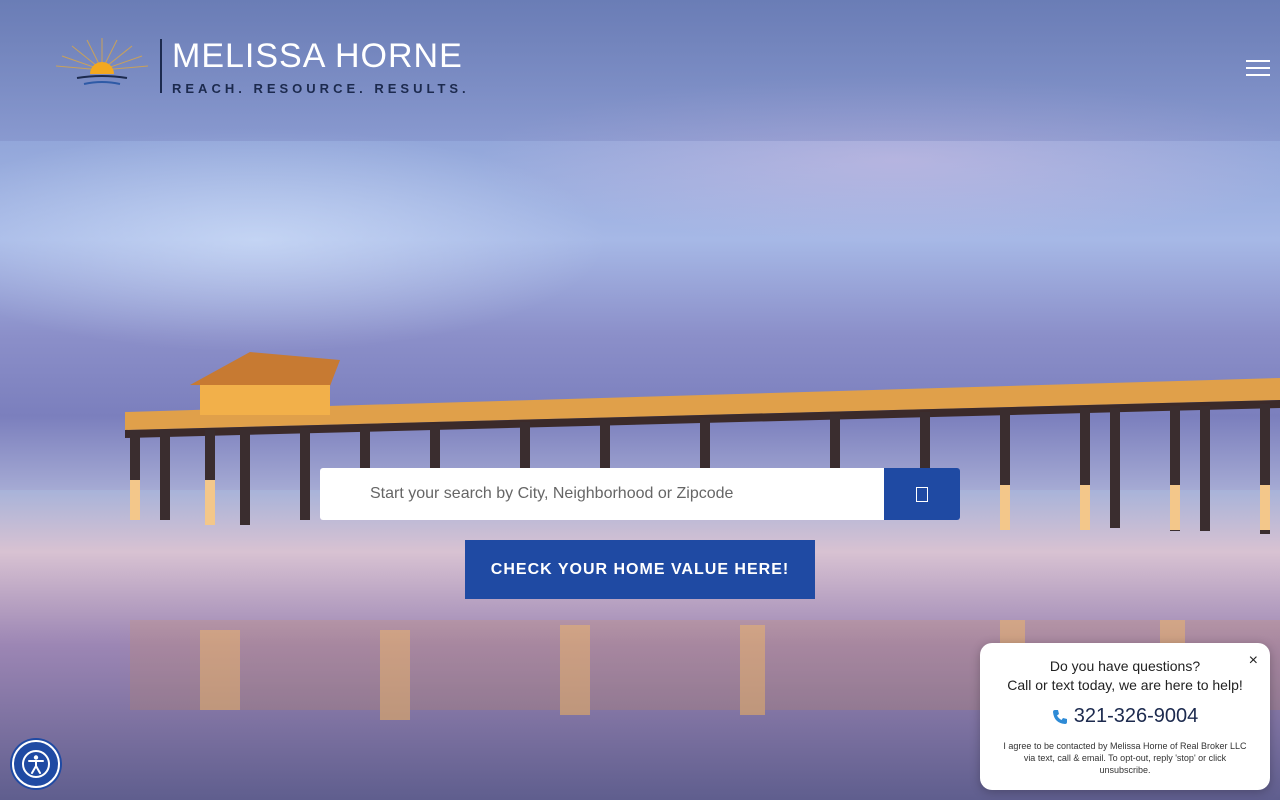 The height and width of the screenshot is (800, 1280). What do you see at coordinates (1258, 69) in the screenshot?
I see `hamburger-icon` at bounding box center [1258, 69].